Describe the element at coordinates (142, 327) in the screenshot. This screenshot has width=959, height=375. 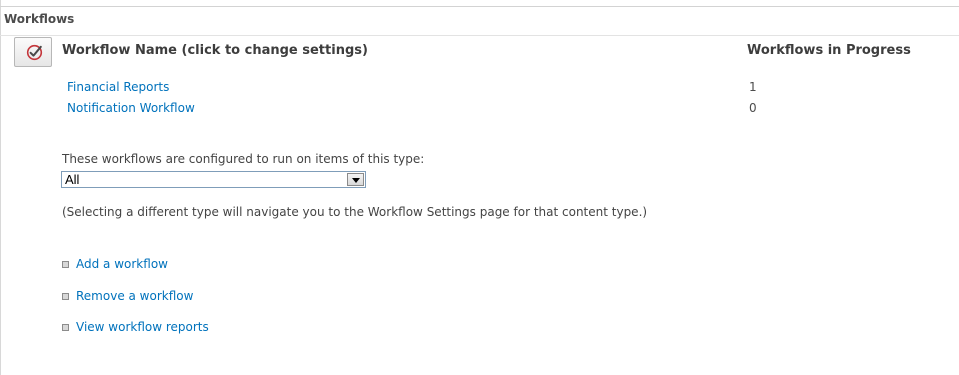
I see `view-workflow-reports-link: View workflow reports` at that location.